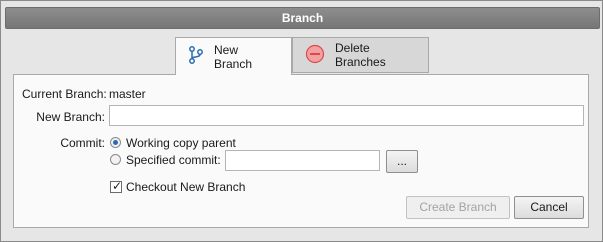 This screenshot has height=242, width=603. What do you see at coordinates (115, 159) in the screenshot?
I see `specified-commit-radio` at bounding box center [115, 159].